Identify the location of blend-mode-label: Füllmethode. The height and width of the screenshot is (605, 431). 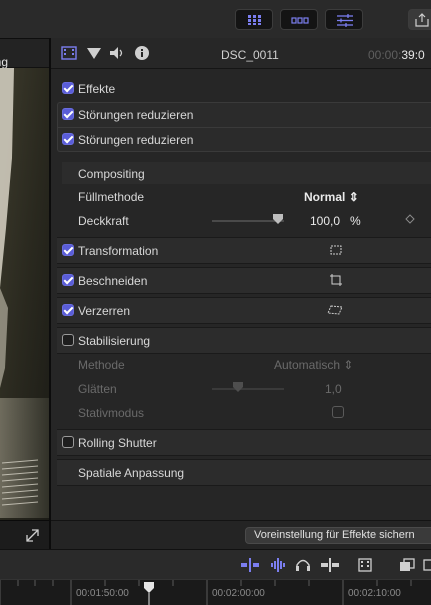
(111, 197).